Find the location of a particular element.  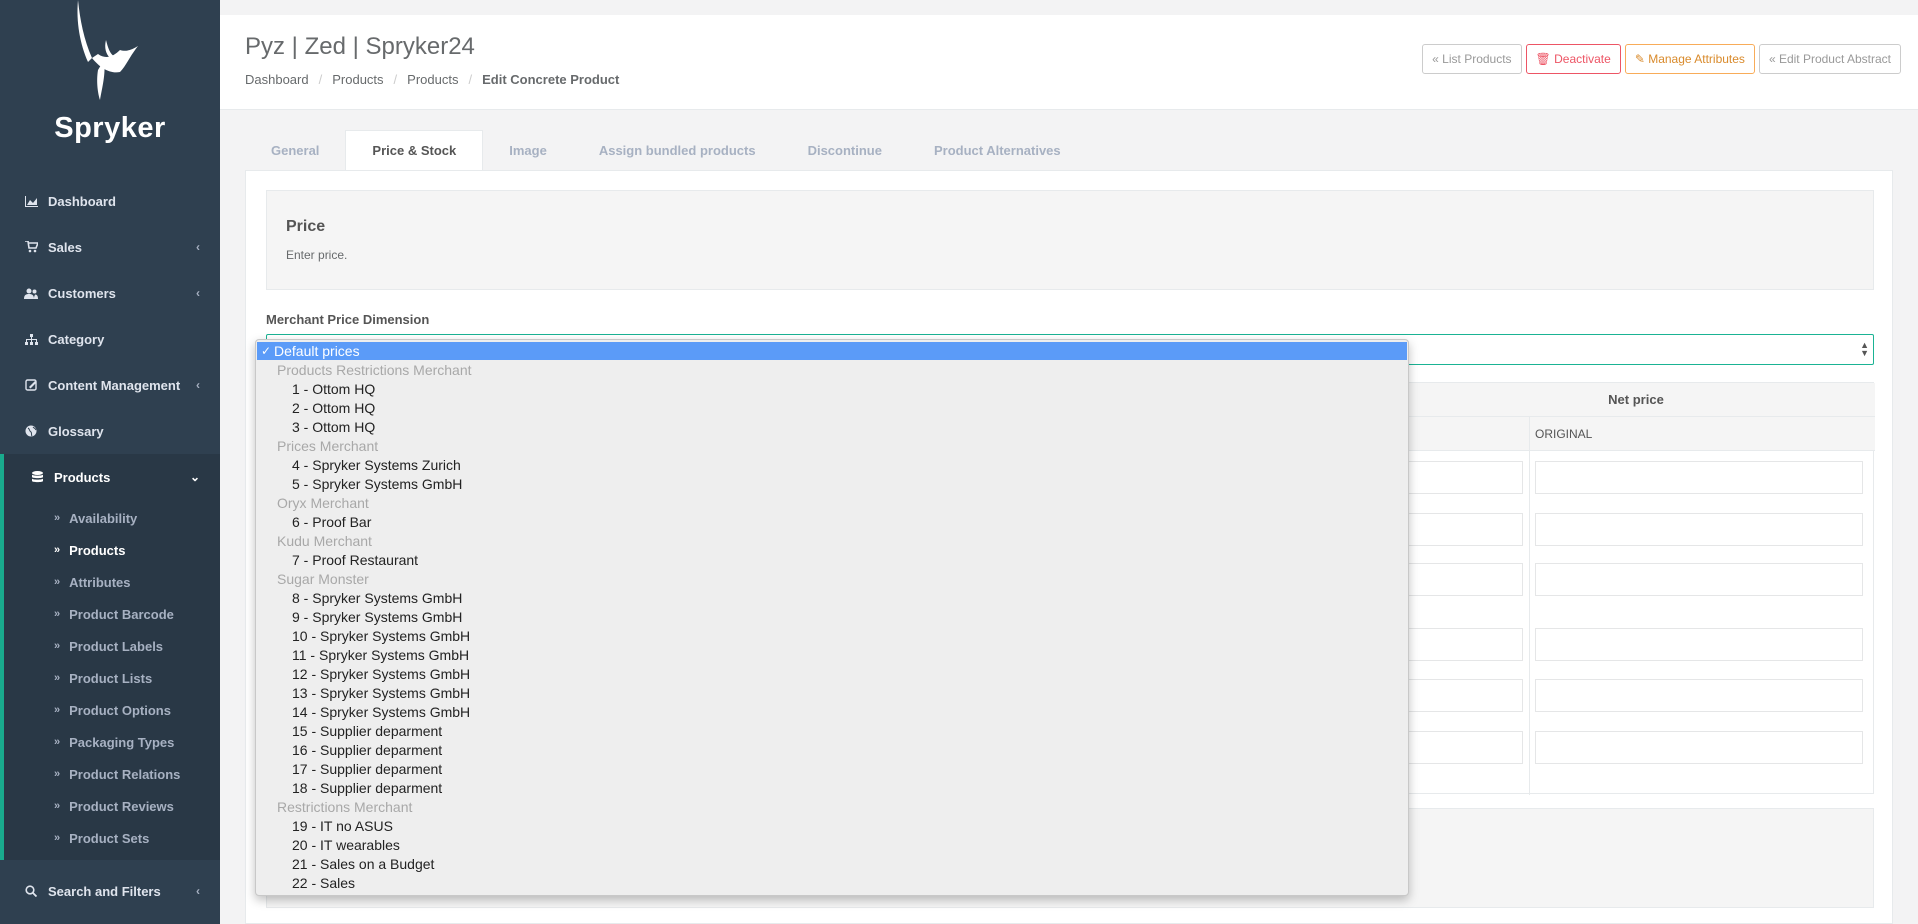

sidebar-subitem-product-sets: » Product Sets is located at coordinates (112, 838).